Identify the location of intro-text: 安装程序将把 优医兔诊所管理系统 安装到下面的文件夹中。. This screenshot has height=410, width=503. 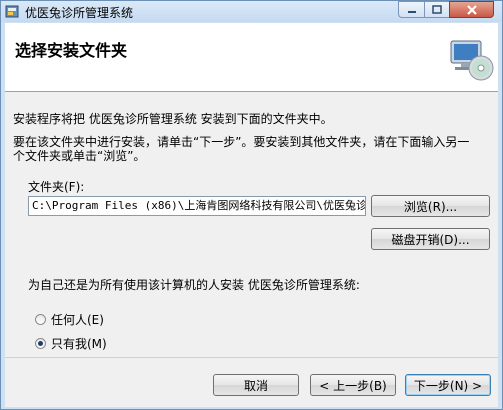
(173, 119).